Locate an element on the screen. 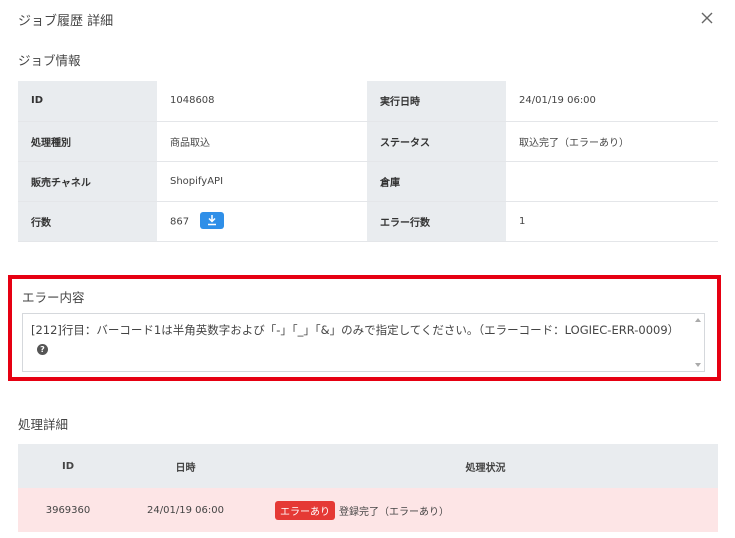  value-id: 1048608 is located at coordinates (262, 101).